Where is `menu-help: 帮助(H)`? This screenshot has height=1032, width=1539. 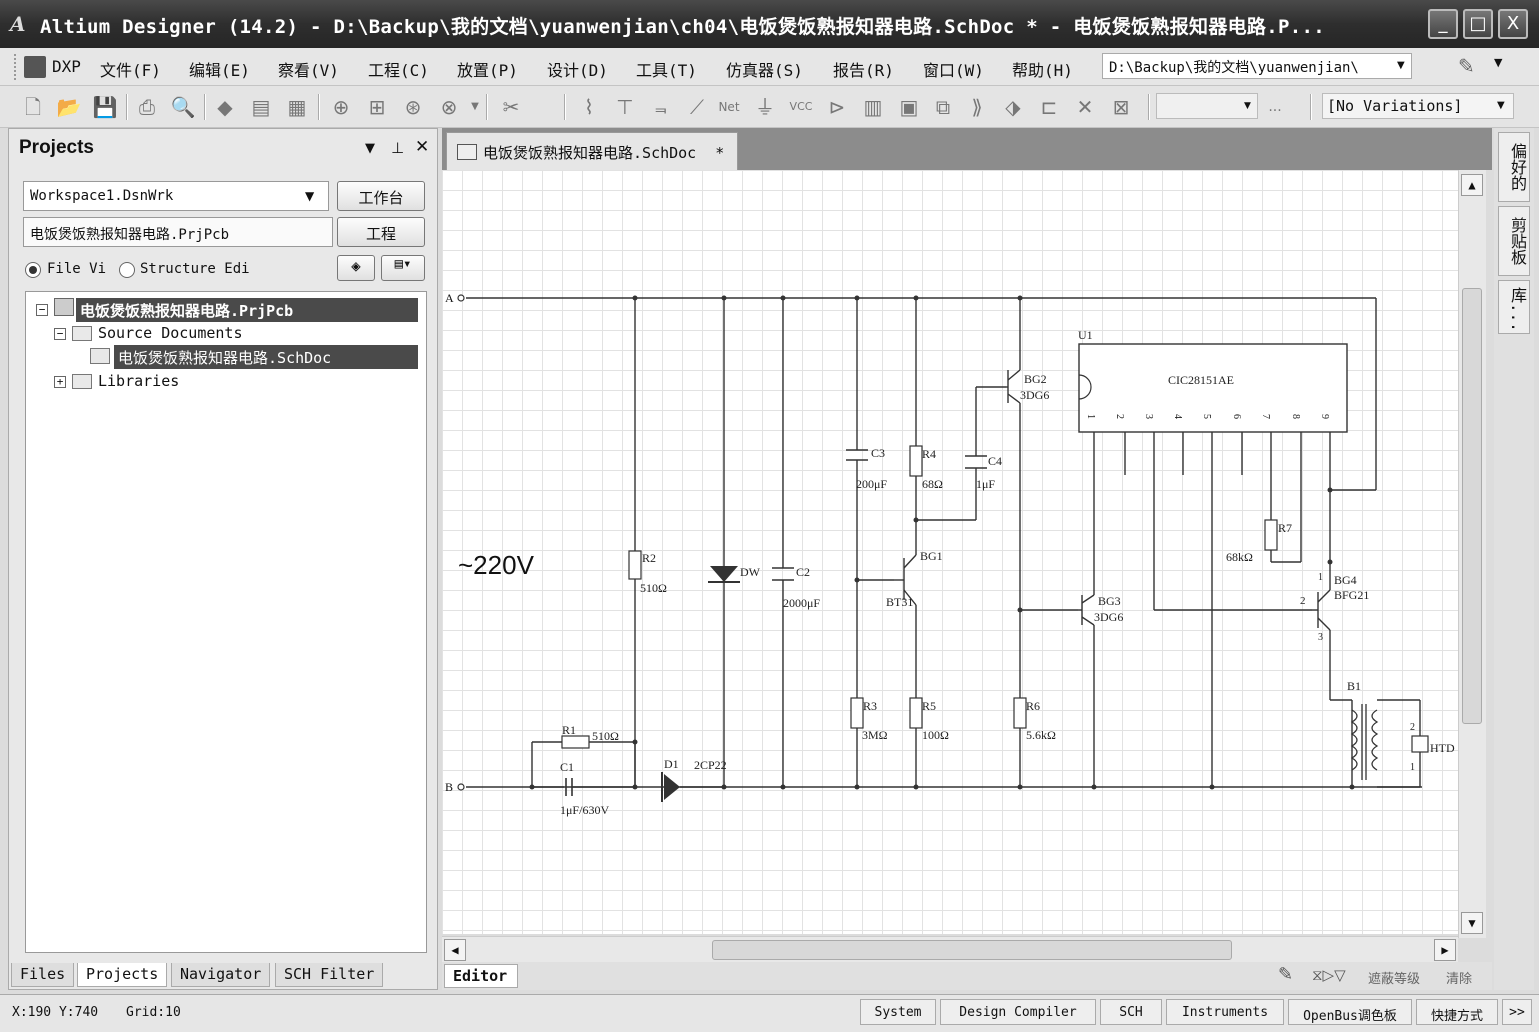 menu-help: 帮助(H) is located at coordinates (1042, 69).